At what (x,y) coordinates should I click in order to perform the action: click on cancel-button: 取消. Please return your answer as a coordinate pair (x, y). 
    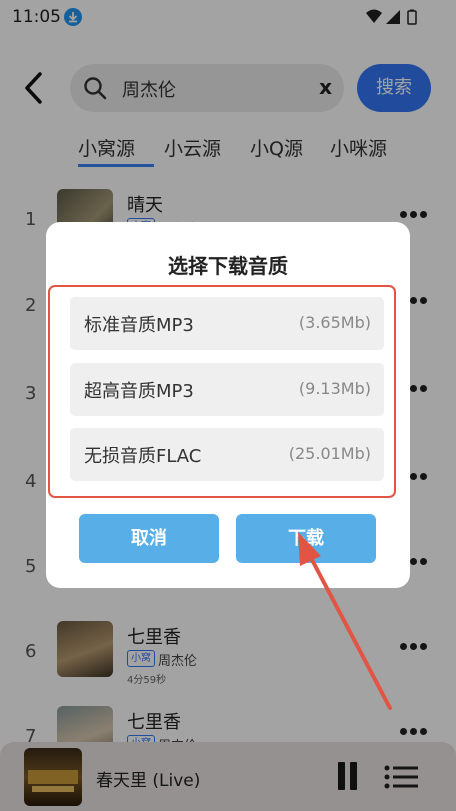
    Looking at the image, I should click on (149, 538).